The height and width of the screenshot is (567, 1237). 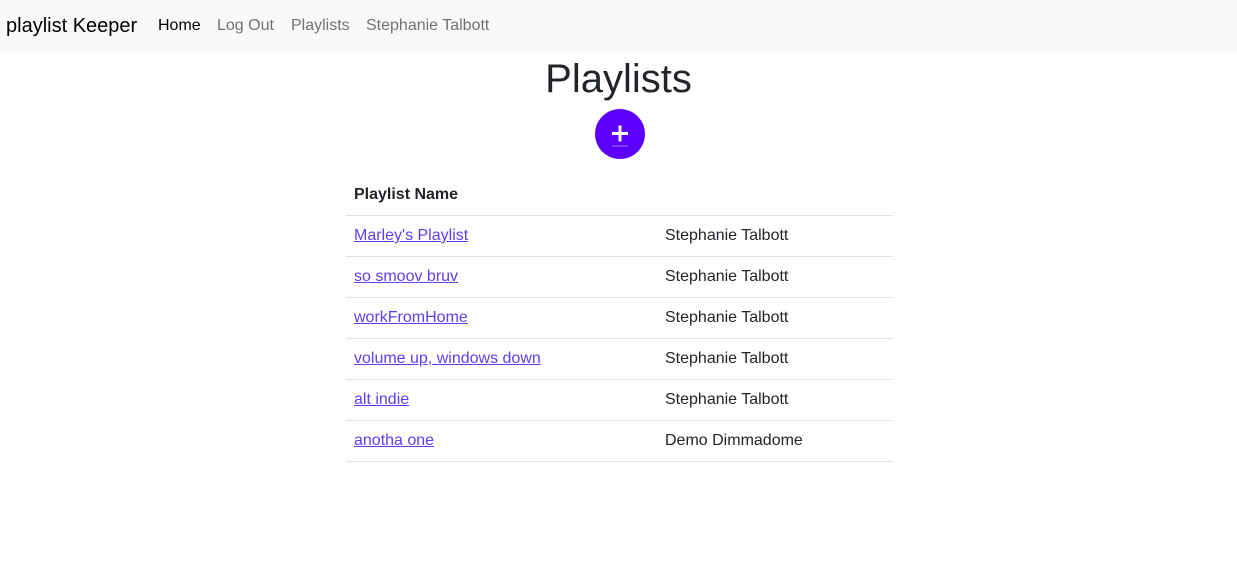 What do you see at coordinates (619, 277) in the screenshot?
I see `table-row: so smoov bruv Stephanie Talbott` at bounding box center [619, 277].